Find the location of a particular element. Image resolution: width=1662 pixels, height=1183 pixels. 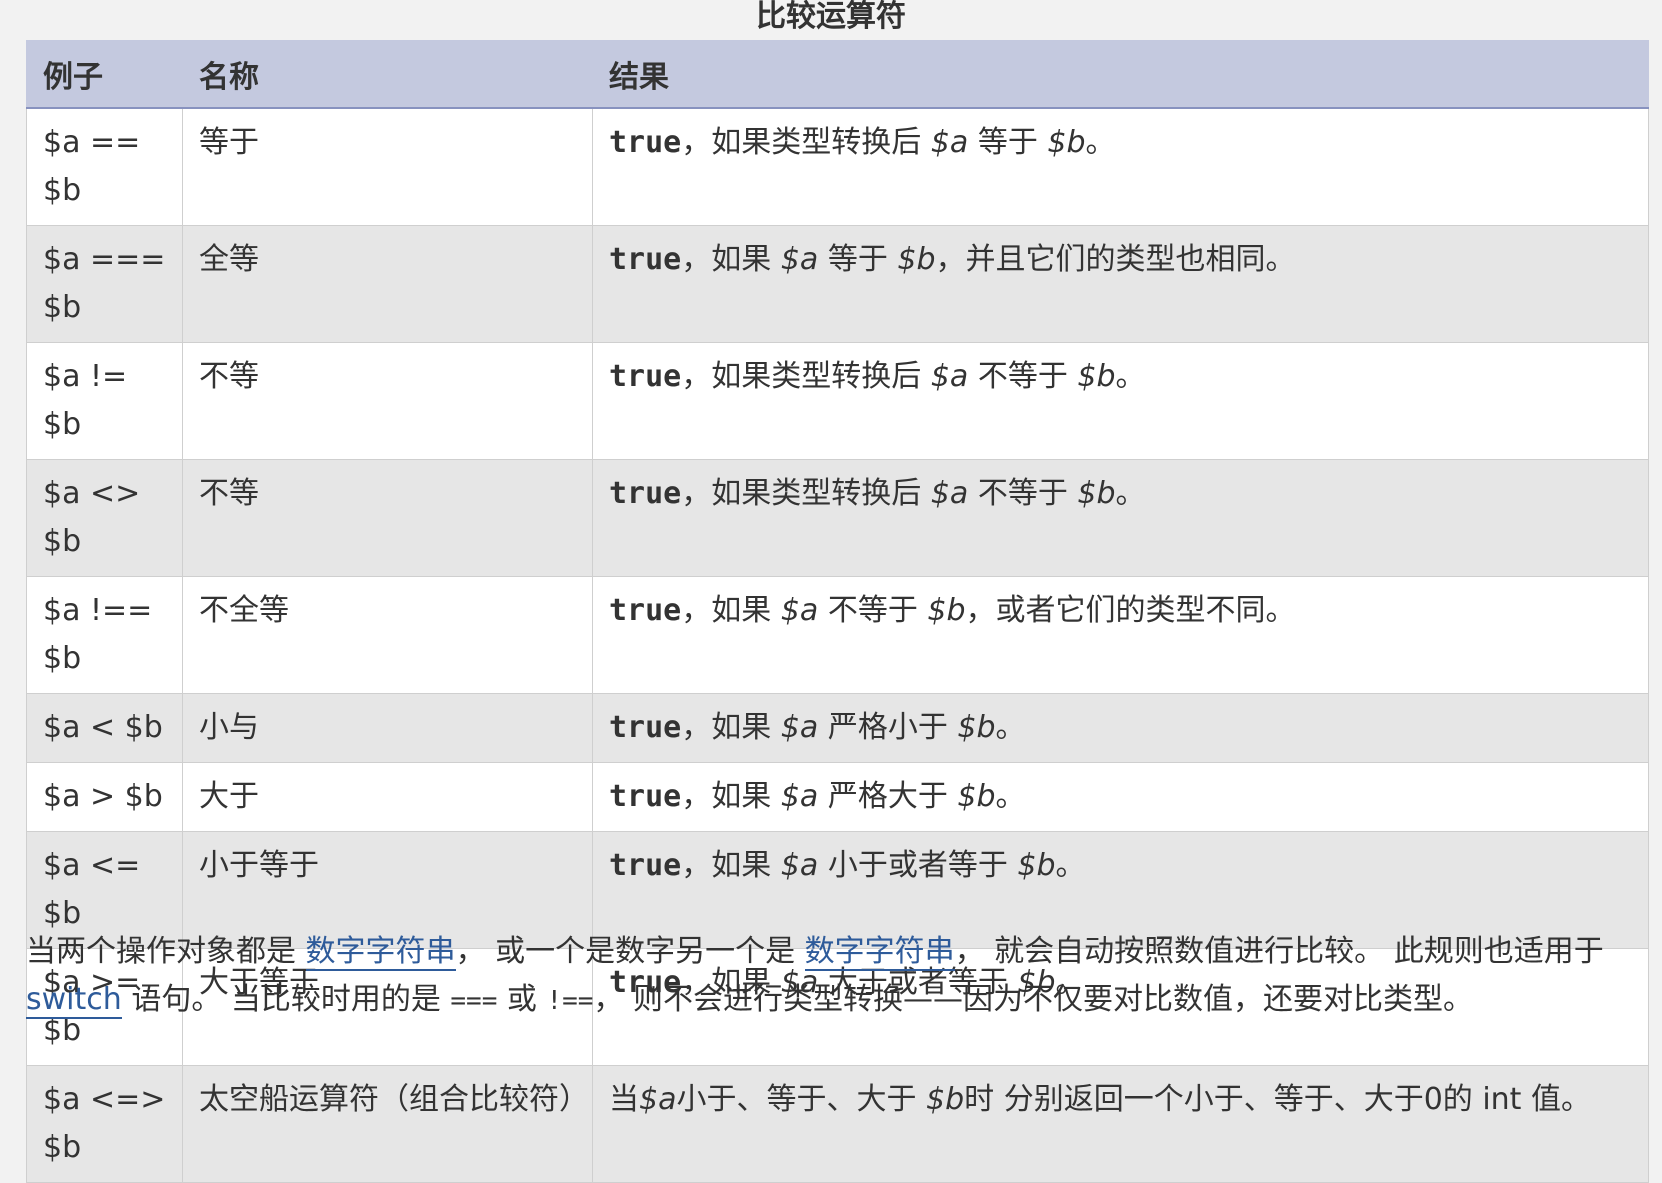

table-row: $a == $b 等于 true，如果类型转换后 $a 等于 $b。 is located at coordinates (837, 166).